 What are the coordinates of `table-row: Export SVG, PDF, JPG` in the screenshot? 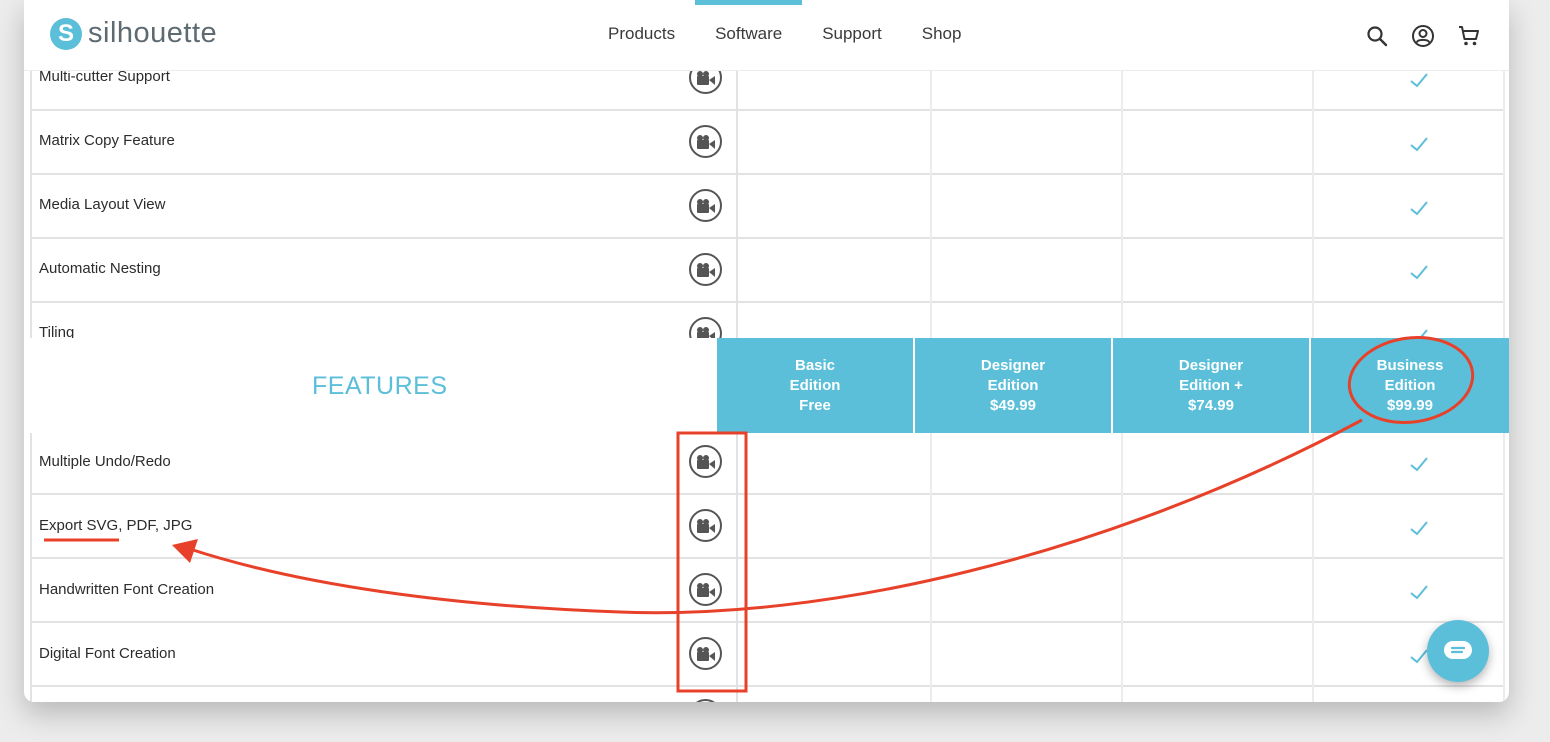 It's located at (767, 526).